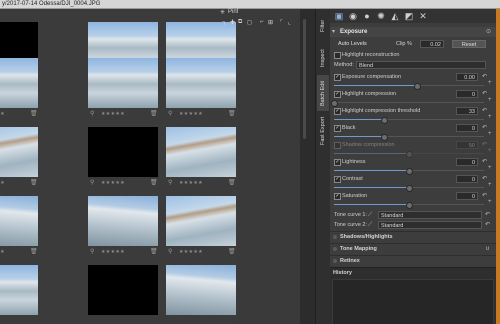 Image resolution: width=500 pixels, height=324 pixels. Describe the element at coordinates (337, 145) in the screenshot. I see `slider-checkbox` at that location.